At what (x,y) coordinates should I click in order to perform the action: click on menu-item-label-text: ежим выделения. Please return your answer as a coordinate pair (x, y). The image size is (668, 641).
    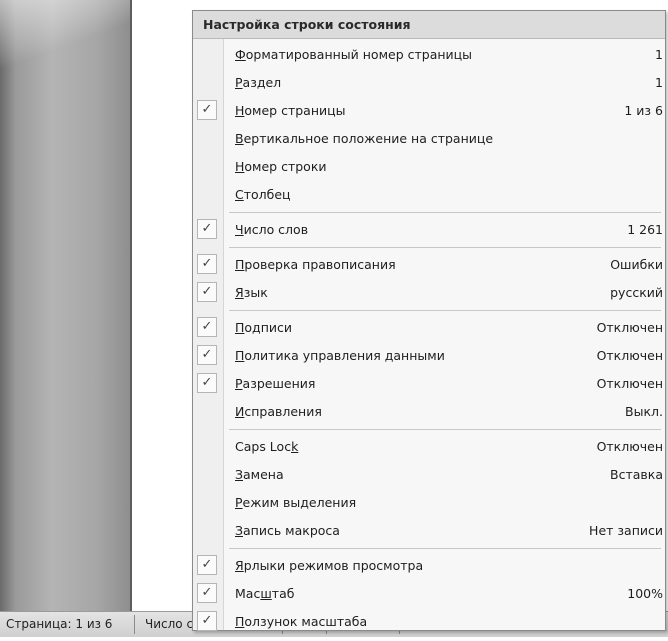
    Looking at the image, I should click on (299, 502).